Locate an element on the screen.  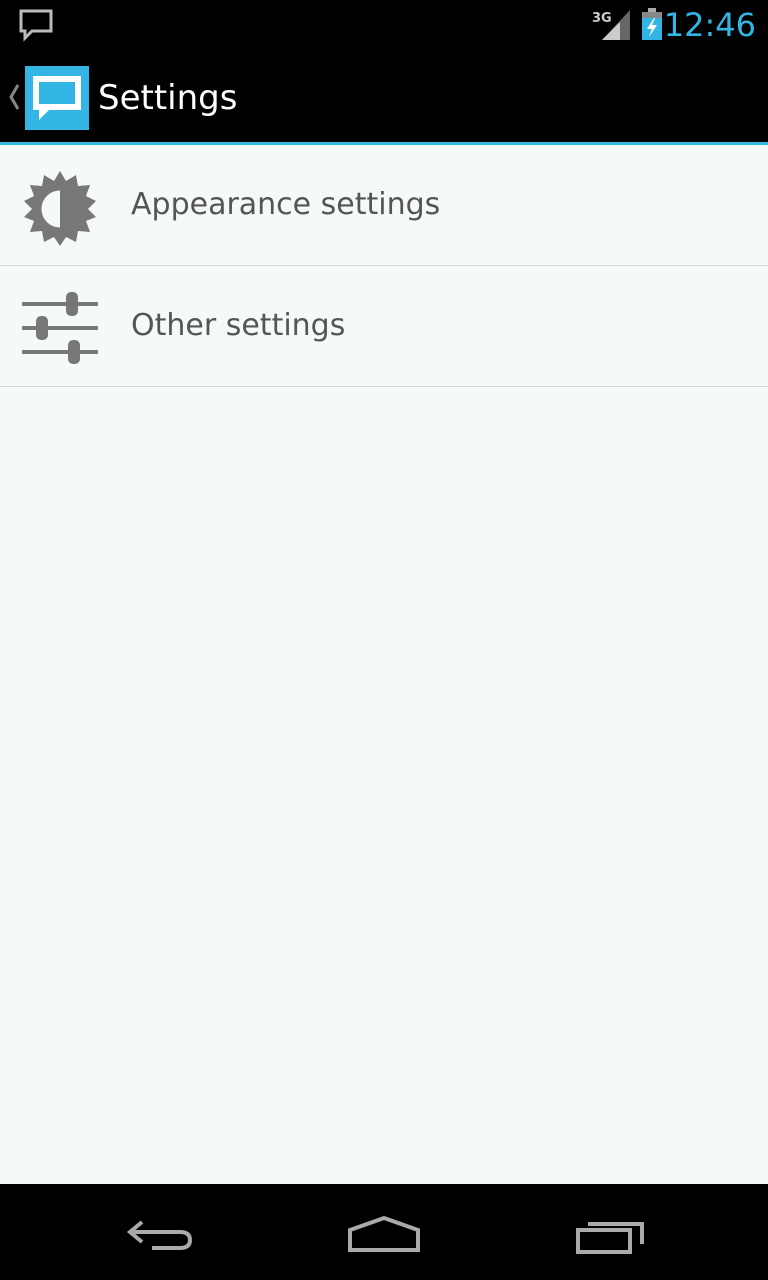
other-settings-item: Other settings is located at coordinates (384, 326).